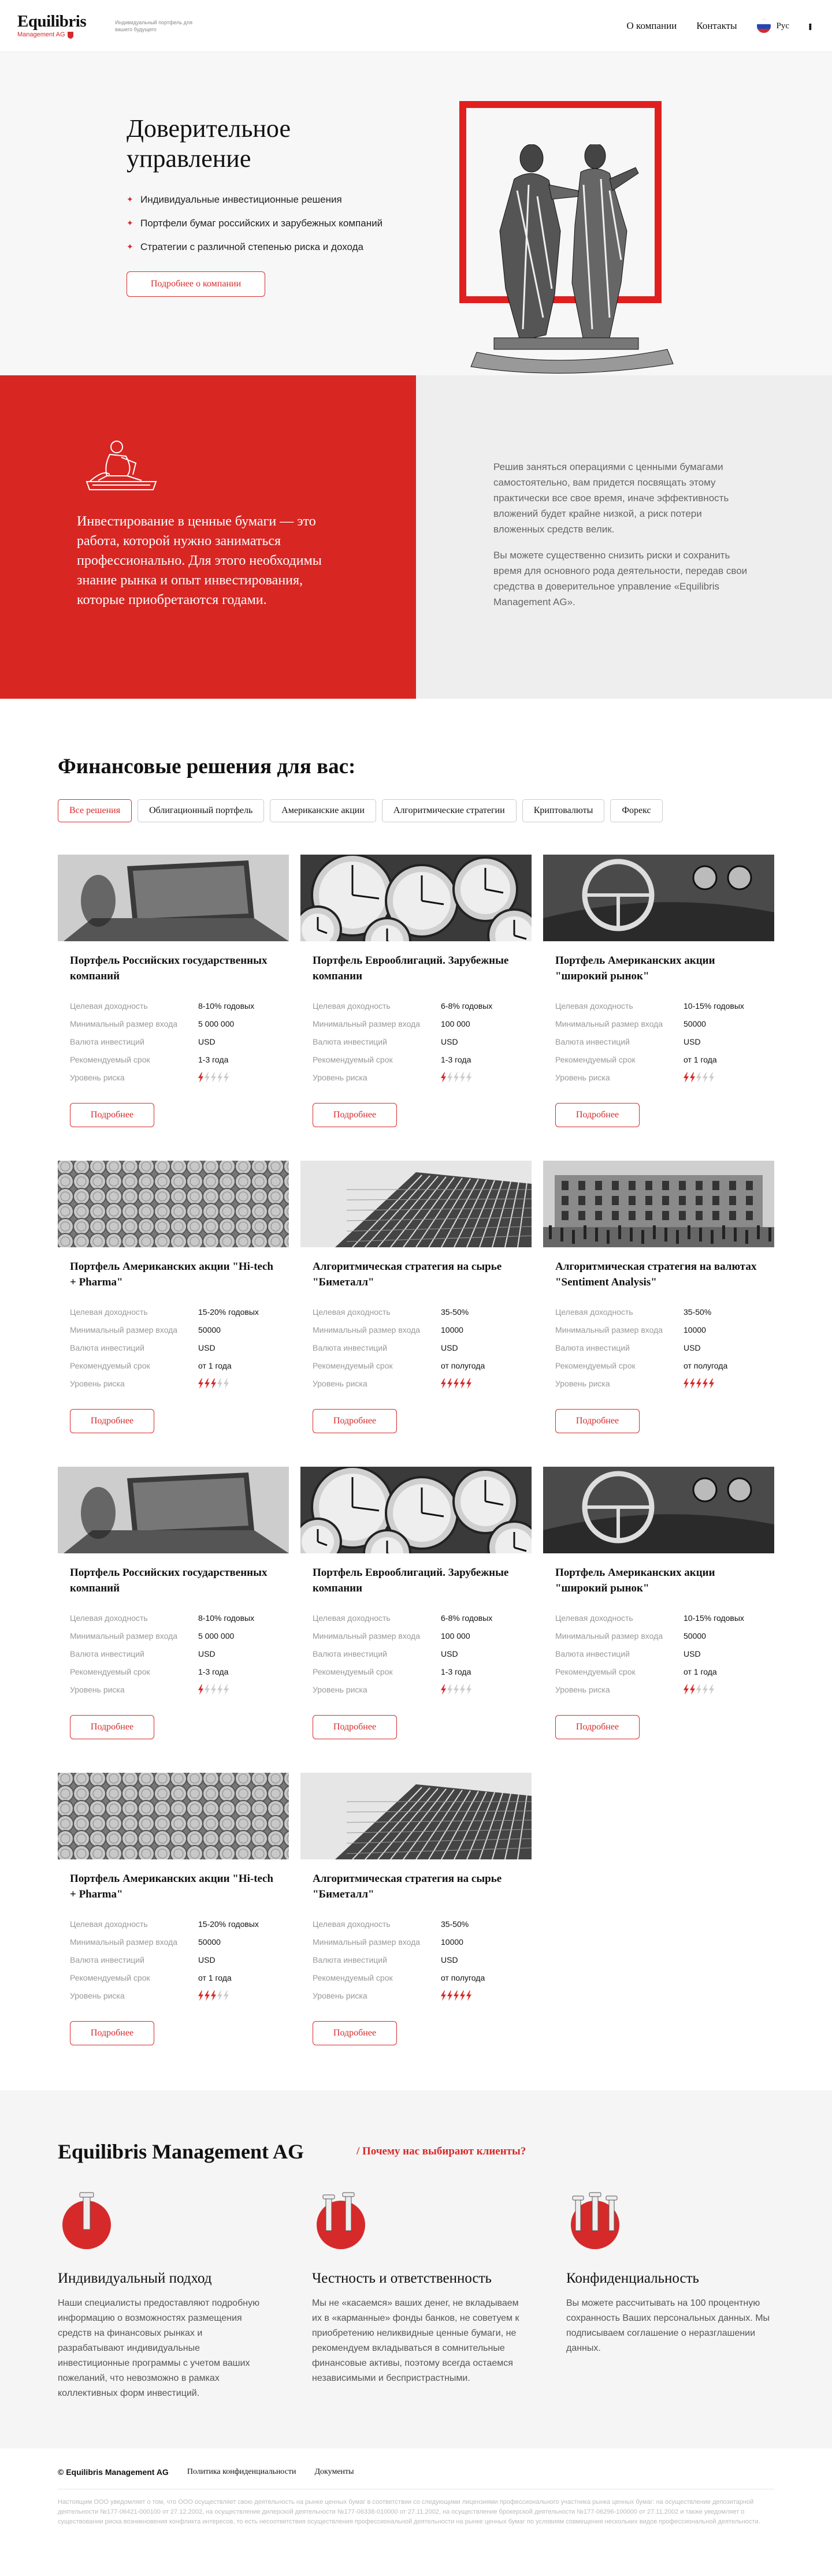 This screenshot has width=832, height=2576. What do you see at coordinates (216, 1636) in the screenshot?
I see `spec-value: 5 000 000` at bounding box center [216, 1636].